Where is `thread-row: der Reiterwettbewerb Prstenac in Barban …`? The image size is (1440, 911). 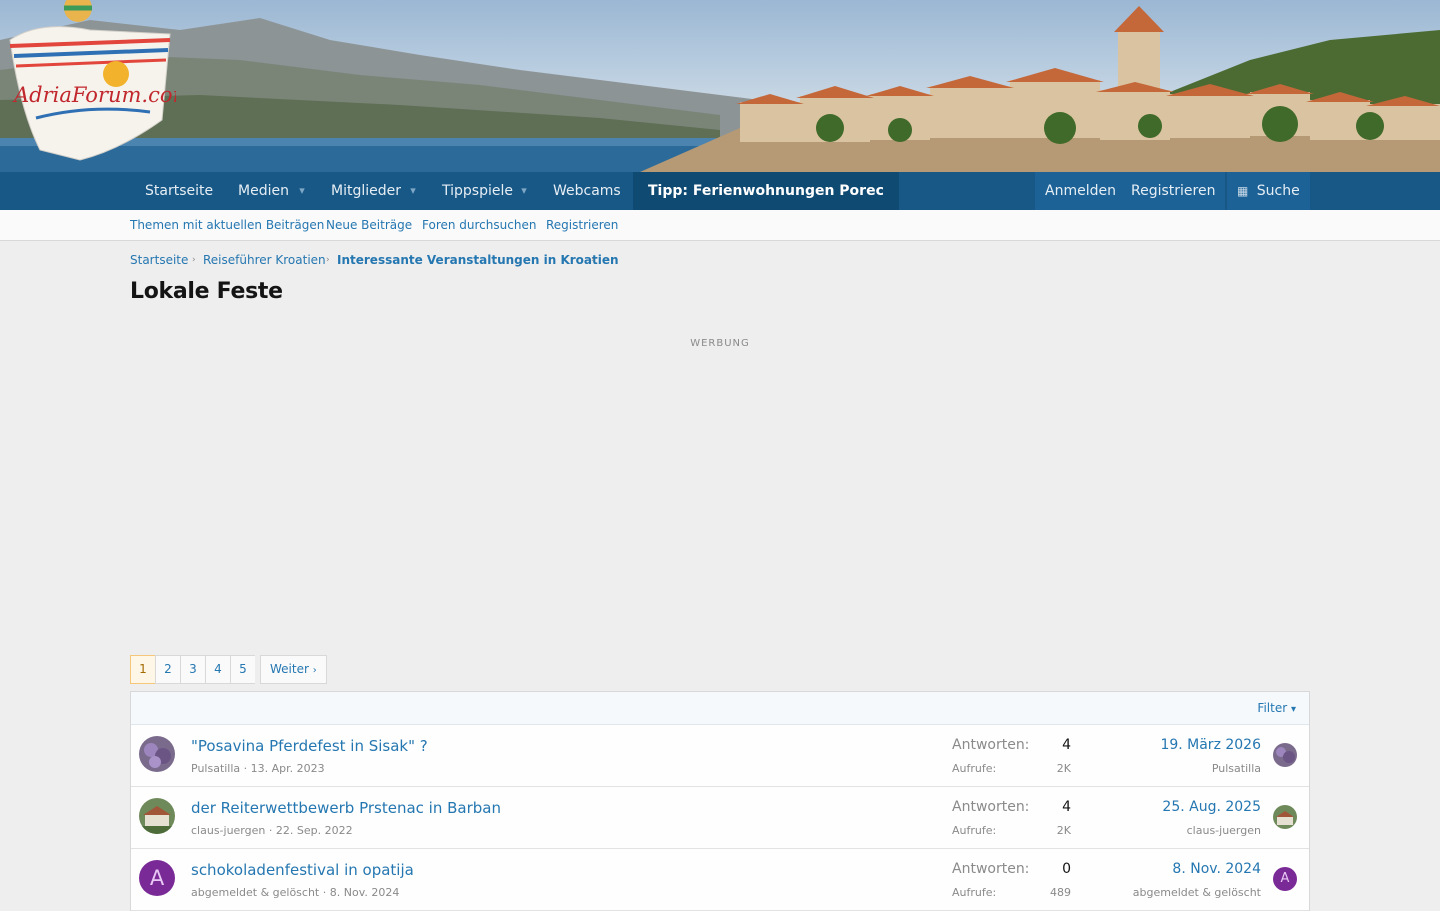
thread-row: der Reiterwettbewerb Prstenac in Barban … is located at coordinates (720, 818).